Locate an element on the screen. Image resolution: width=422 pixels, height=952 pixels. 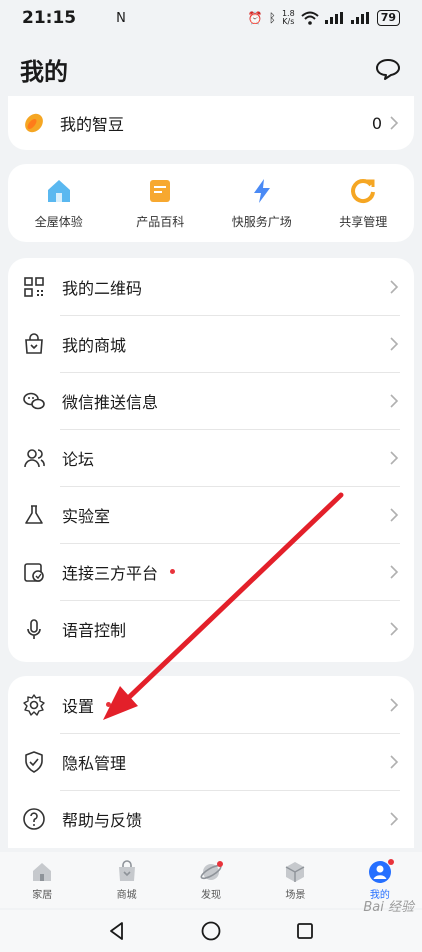
nfc-icon: N is located at coordinates (121, 18).